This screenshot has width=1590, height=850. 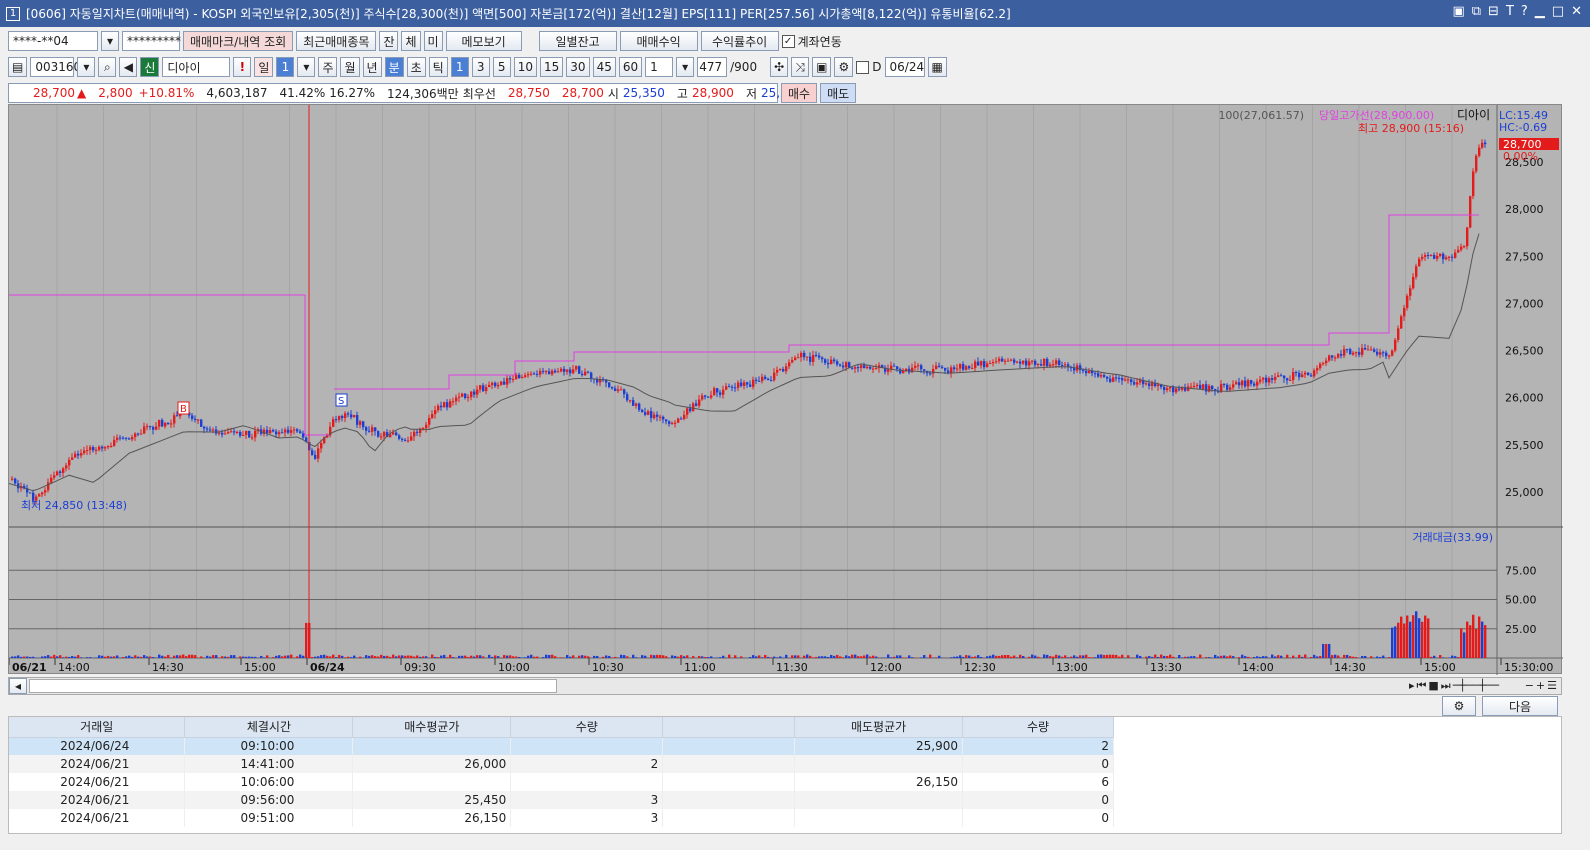 What do you see at coordinates (285, 67) in the screenshot?
I see `period-num-select: 1` at bounding box center [285, 67].